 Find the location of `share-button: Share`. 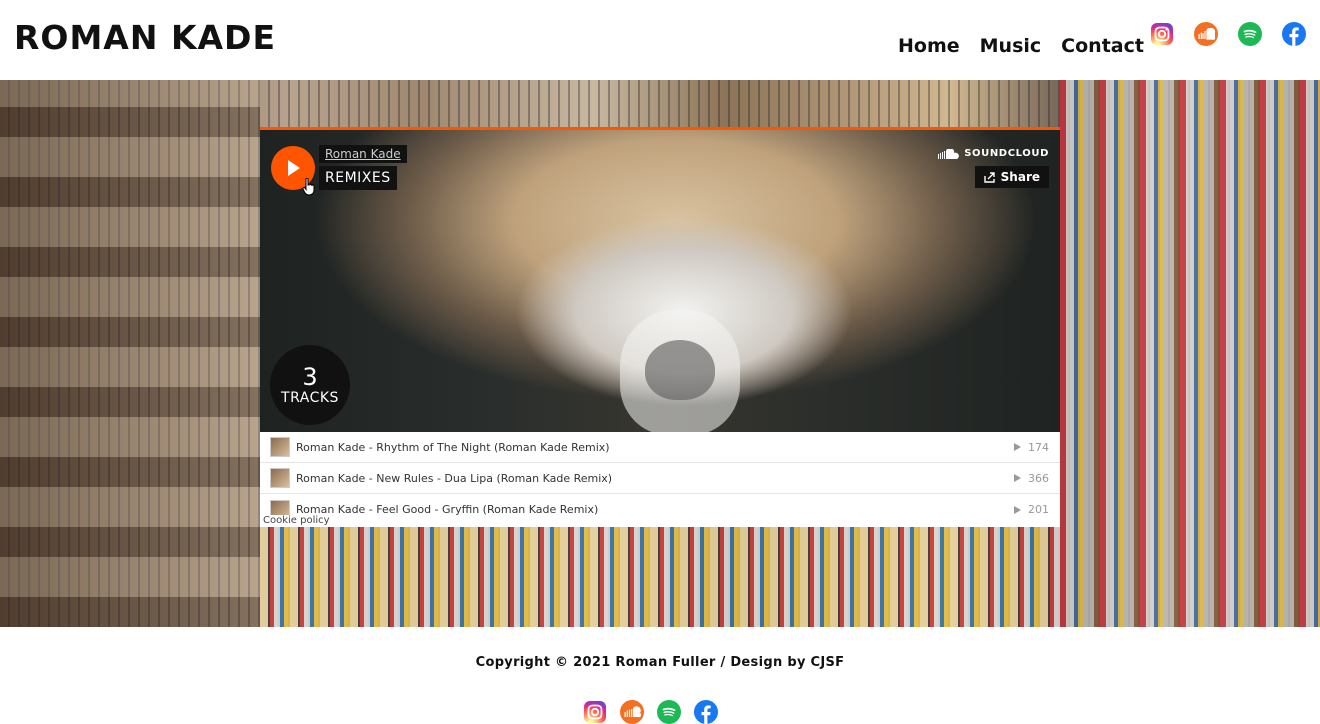

share-button: Share is located at coordinates (1011, 177).